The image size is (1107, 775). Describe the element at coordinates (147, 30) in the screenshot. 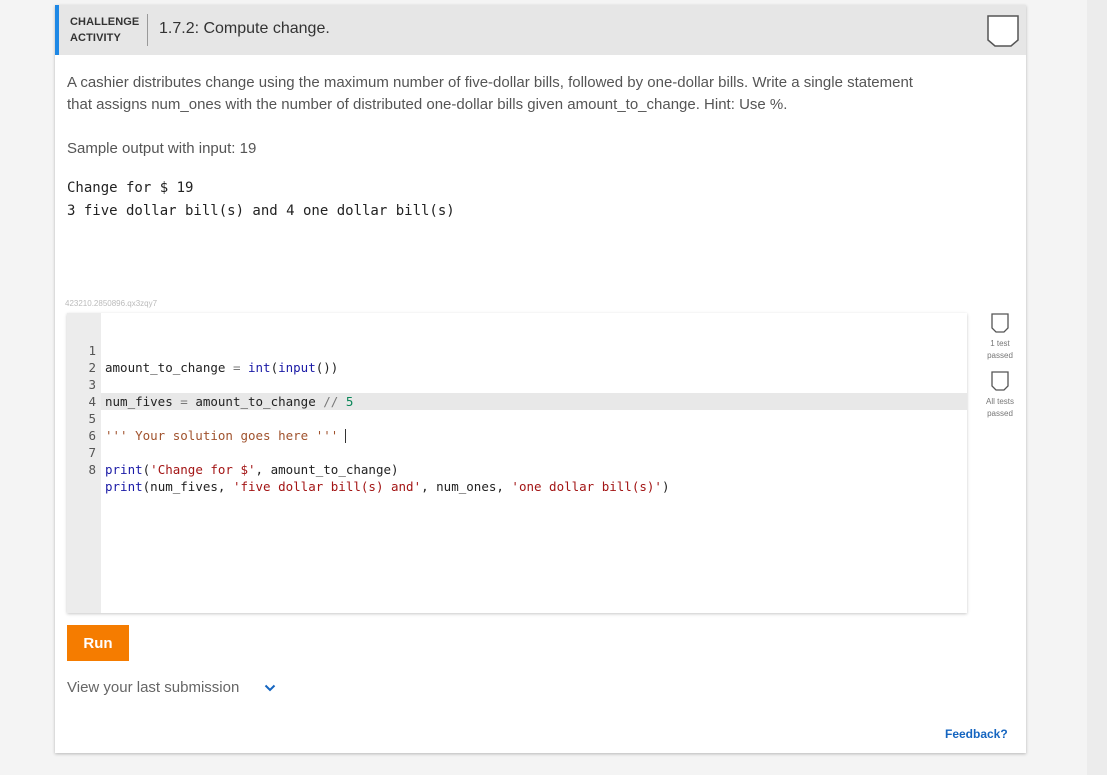

I see `header-divider` at that location.